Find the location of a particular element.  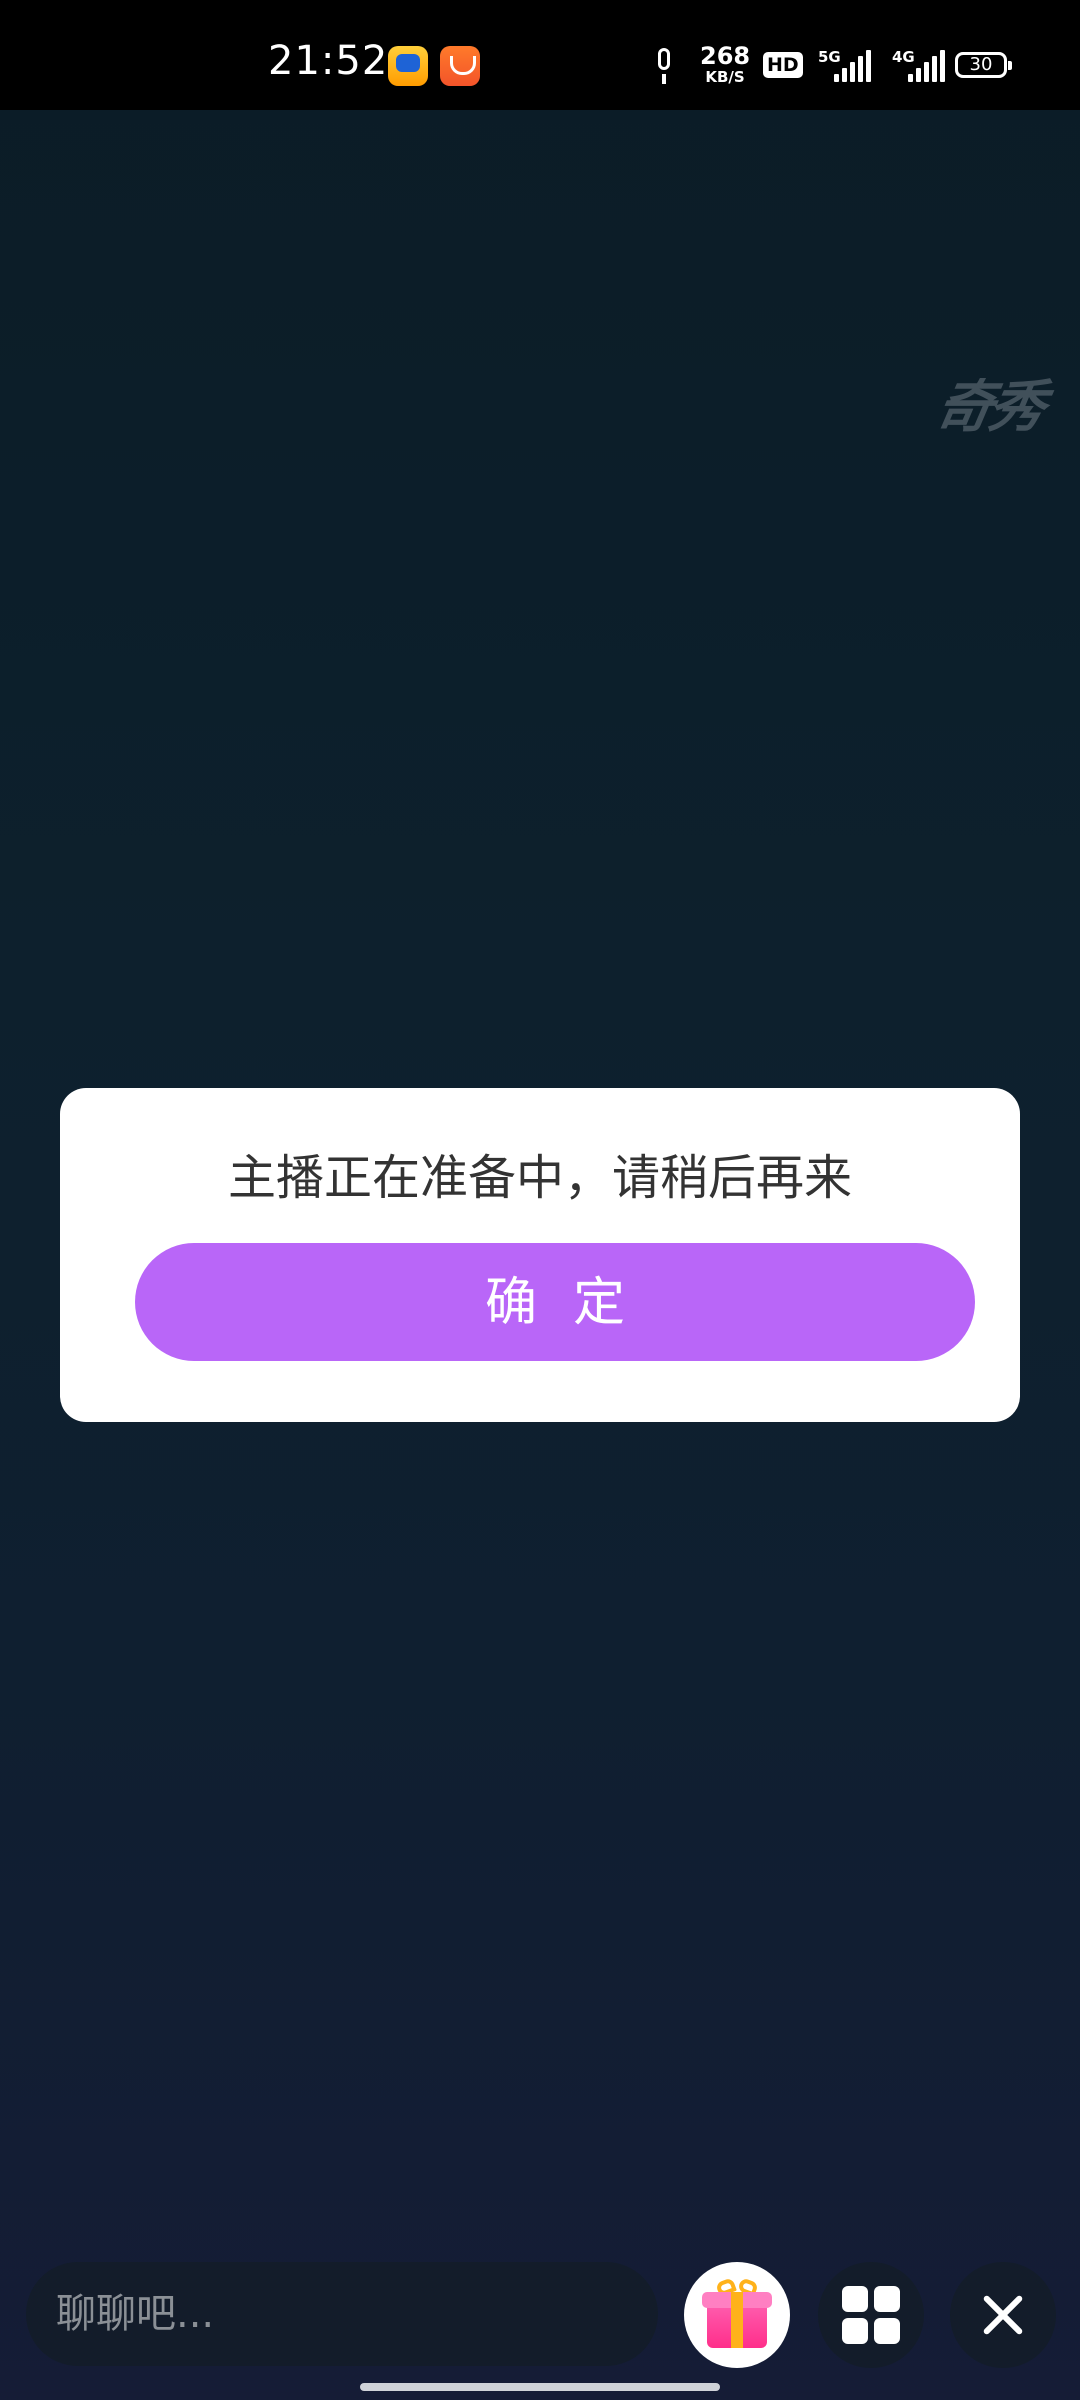

dialog-message: 主播正在准备中，请稍后再来 is located at coordinates (539, 1178).